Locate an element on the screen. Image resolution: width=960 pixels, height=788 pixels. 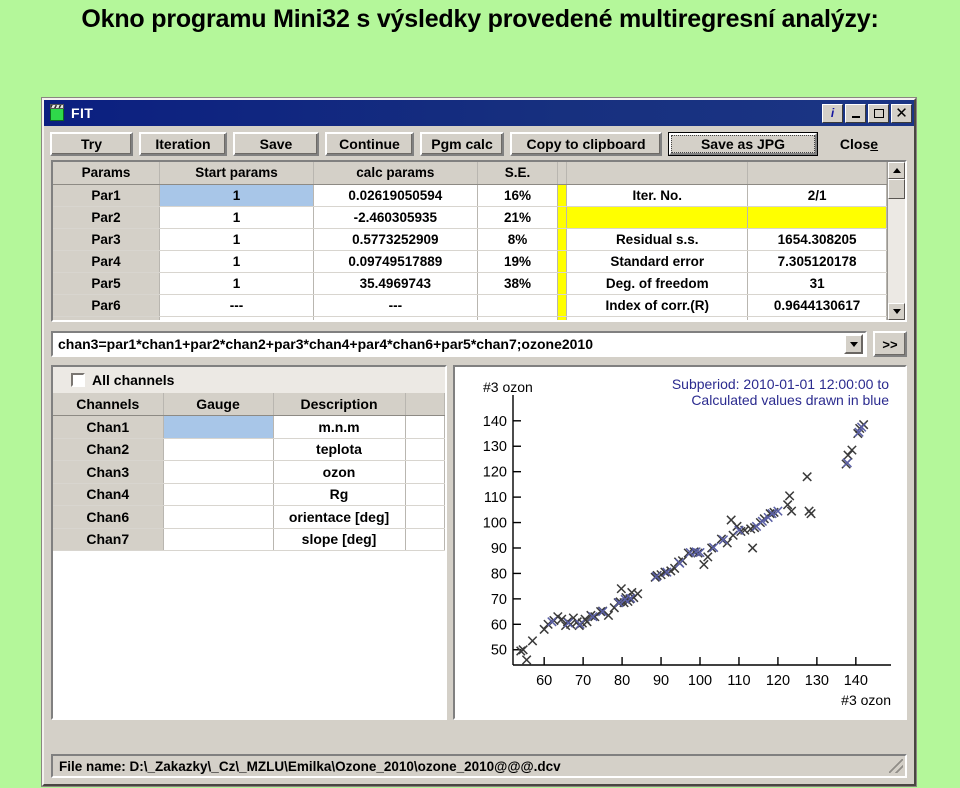
stat-value: 1654.308205 is located at coordinates (817, 239).